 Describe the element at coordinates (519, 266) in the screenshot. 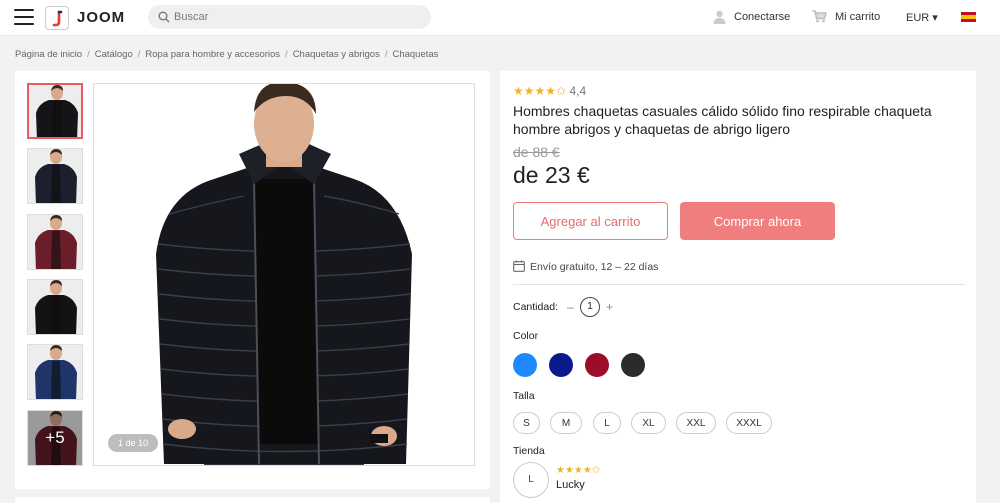

I see `calendar-icon` at that location.